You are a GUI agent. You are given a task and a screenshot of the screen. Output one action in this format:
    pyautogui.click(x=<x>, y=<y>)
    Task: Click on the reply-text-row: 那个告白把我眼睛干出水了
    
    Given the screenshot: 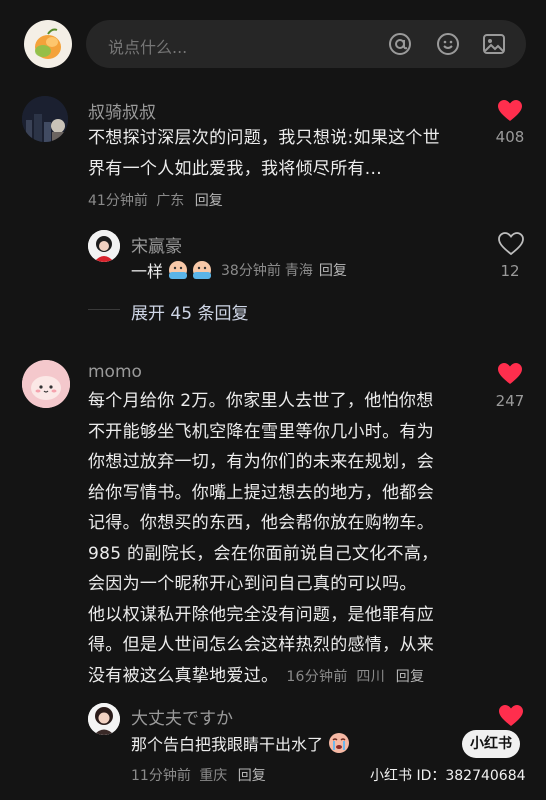 What is the action you would take?
    pyautogui.click(x=241, y=743)
    